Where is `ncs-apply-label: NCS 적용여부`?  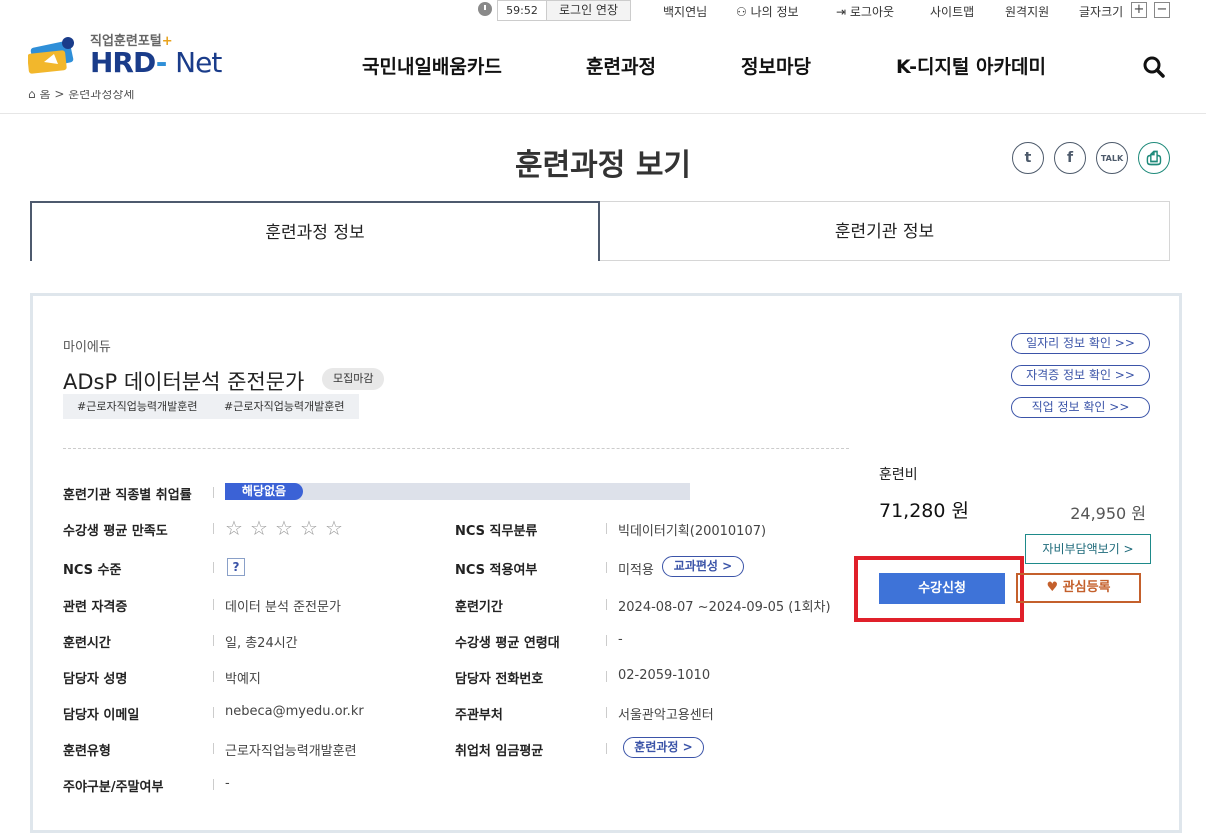 ncs-apply-label: NCS 적용여부 is located at coordinates (496, 570).